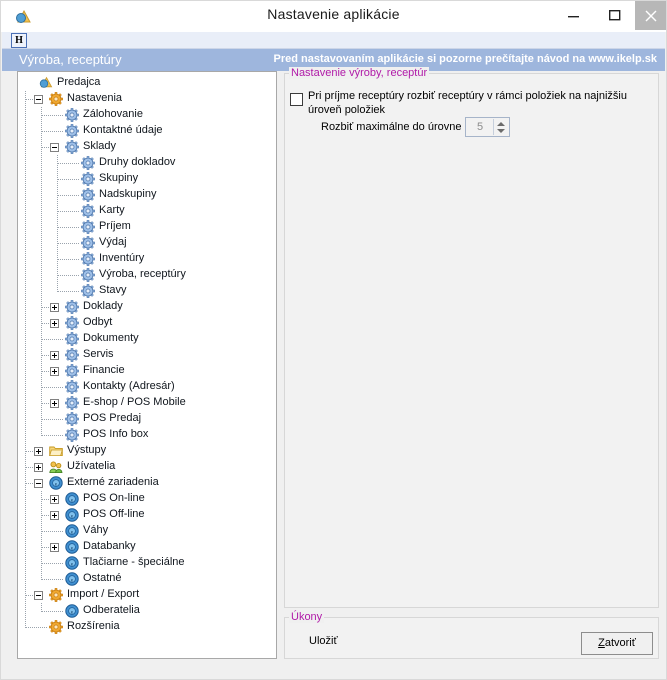 The width and height of the screenshot is (667, 680). I want to click on tree-item: e Externé zariadenia, so click(147, 483).